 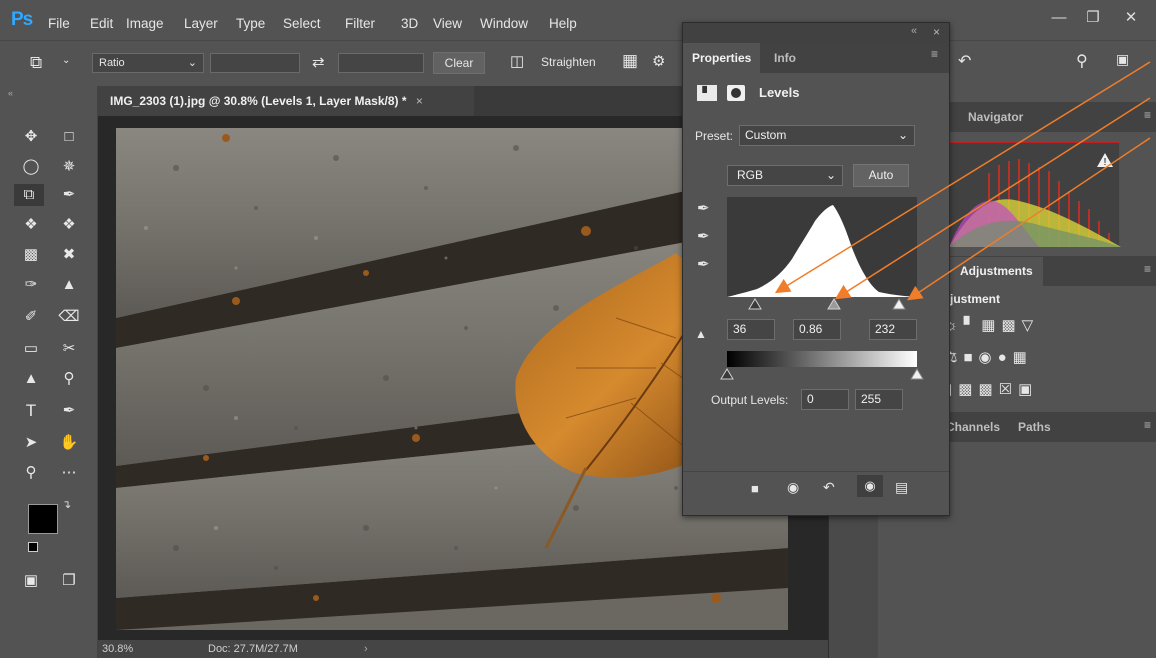 What do you see at coordinates (785, 58) in the screenshot?
I see `tab-info: Info` at bounding box center [785, 58].